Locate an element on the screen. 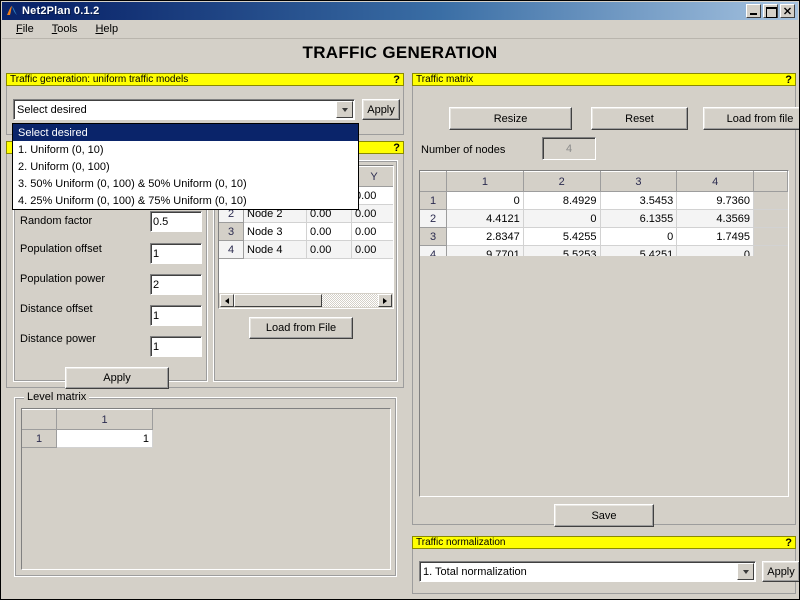 The image size is (800, 600). field-label-population-offset: Population offset is located at coordinates (61, 249).